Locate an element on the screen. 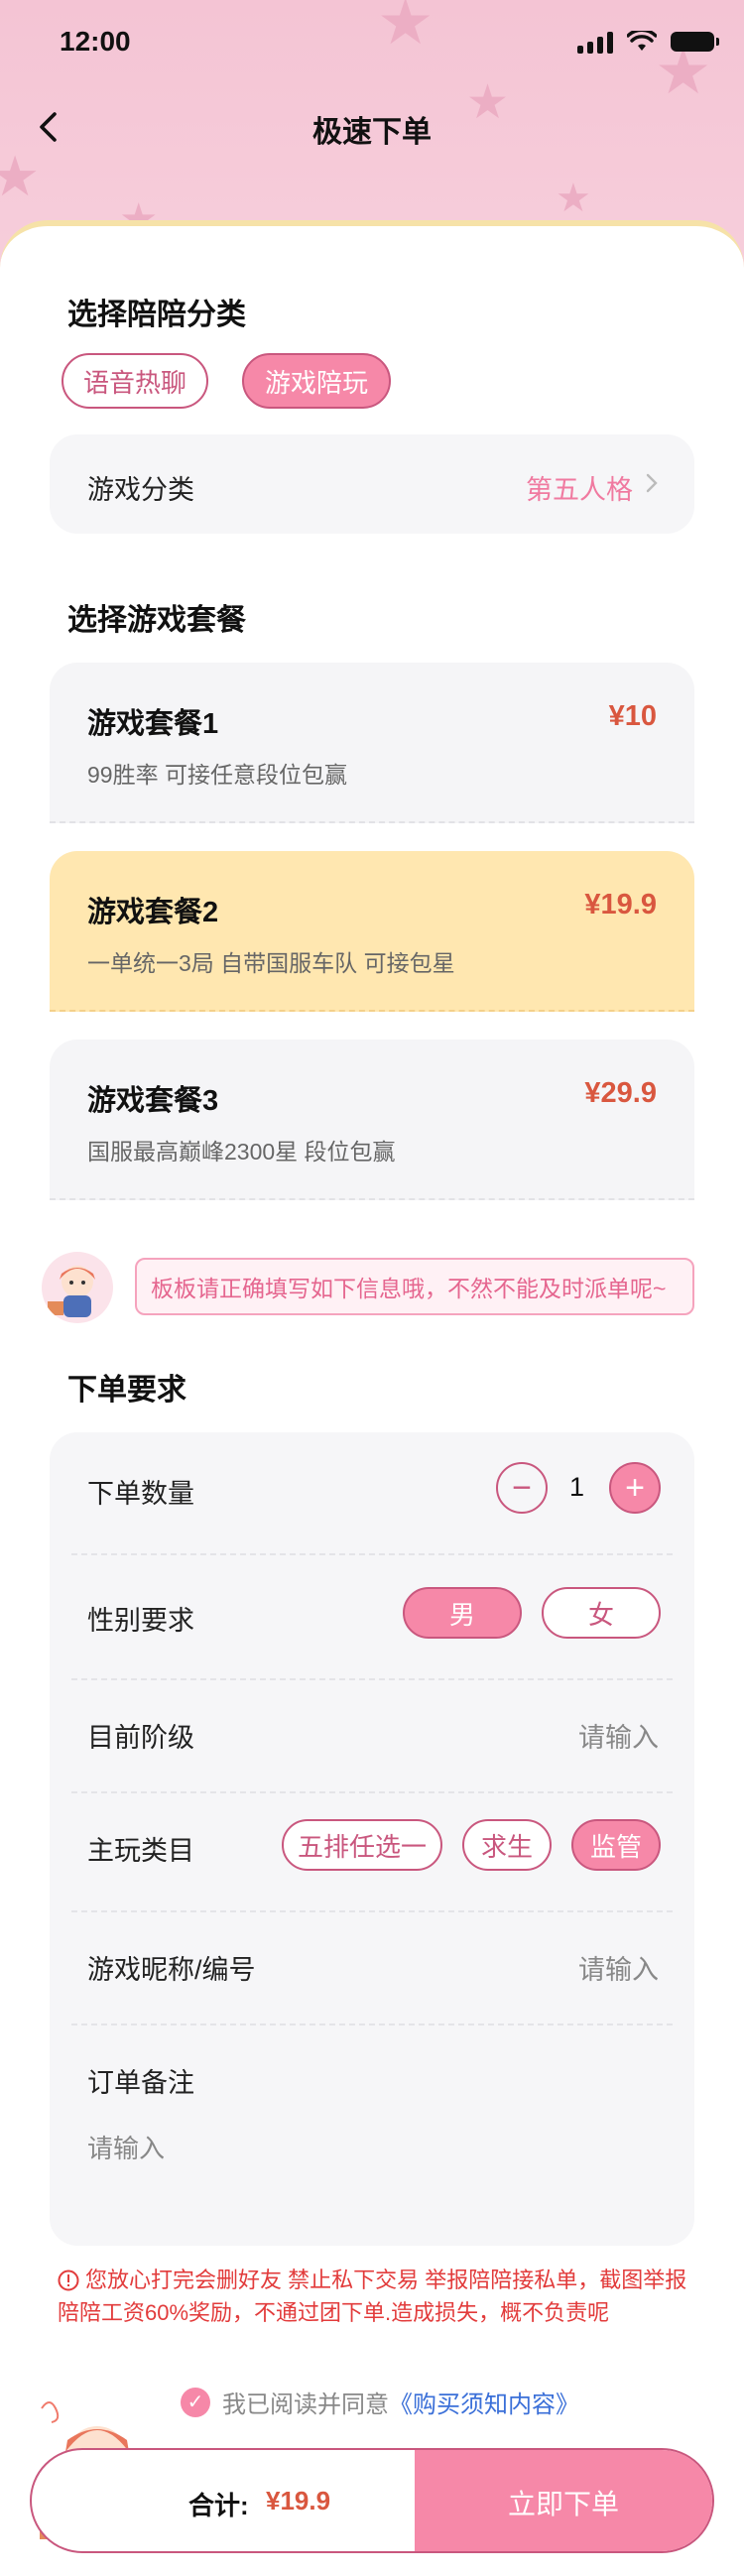  rank-label: 目前阶级 is located at coordinates (140, 1738).